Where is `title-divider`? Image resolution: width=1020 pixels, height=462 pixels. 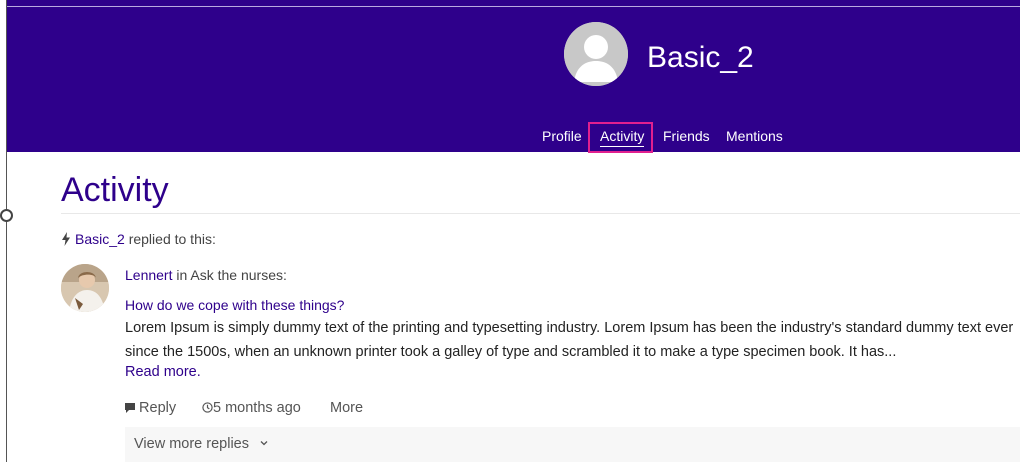 title-divider is located at coordinates (540, 213).